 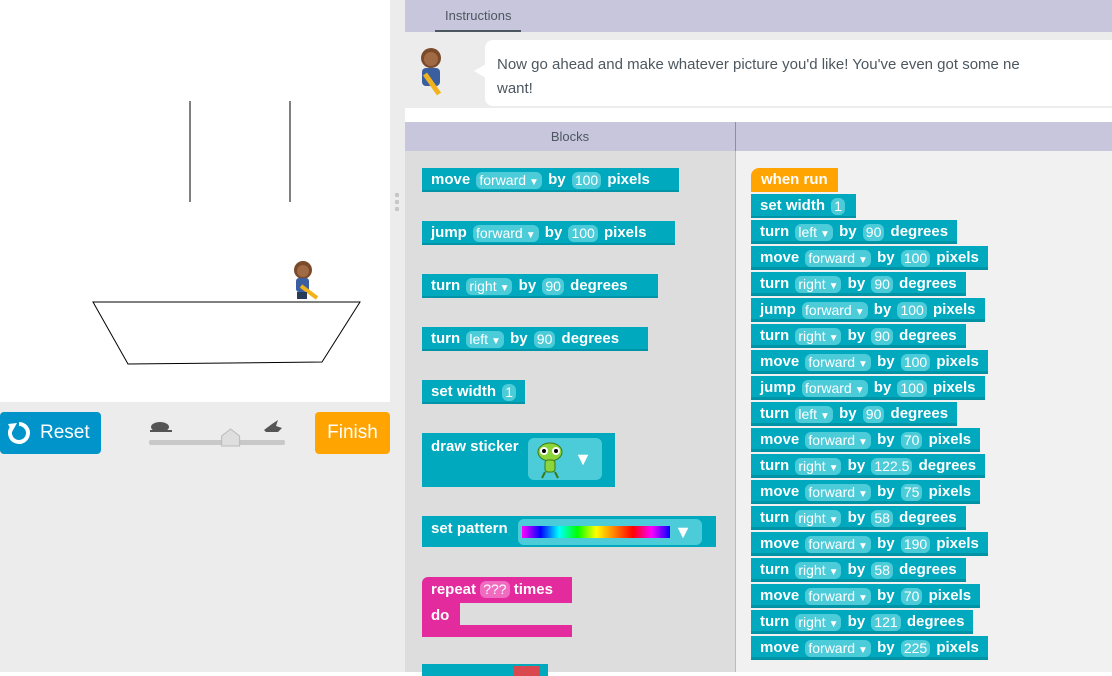 I want to click on instructions-line-2: want!, so click(x=515, y=88).